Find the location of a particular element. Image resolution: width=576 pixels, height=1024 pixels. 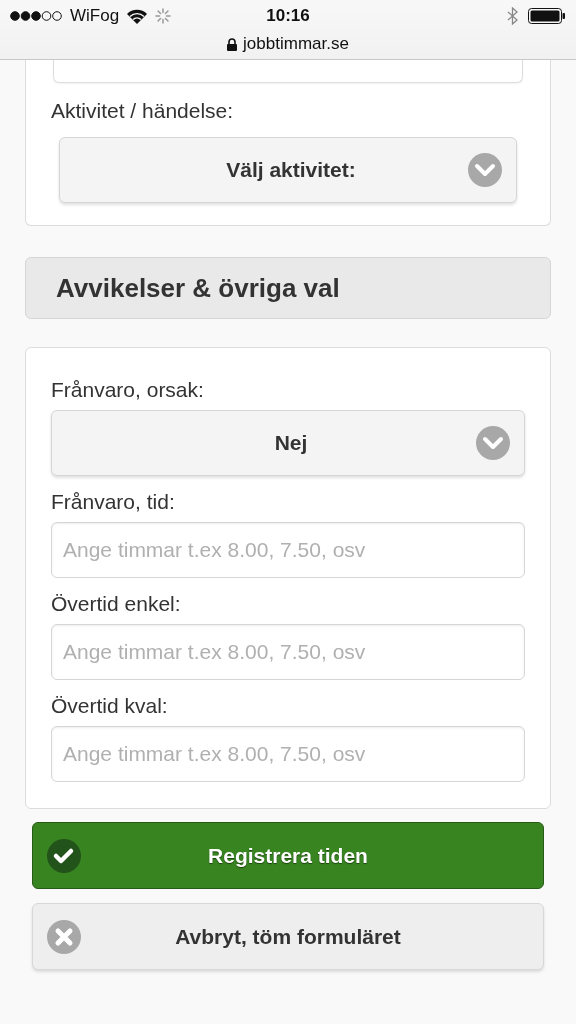

text-field is located at coordinates (288, 71).